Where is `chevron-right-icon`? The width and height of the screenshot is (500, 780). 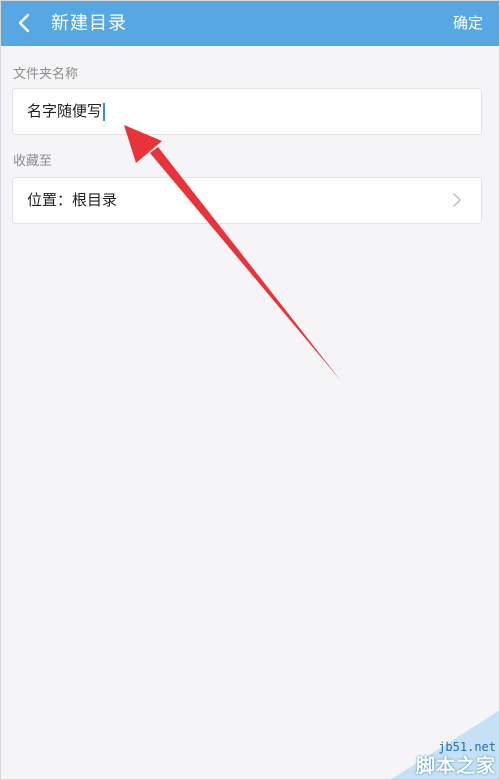 chevron-right-icon is located at coordinates (457, 200).